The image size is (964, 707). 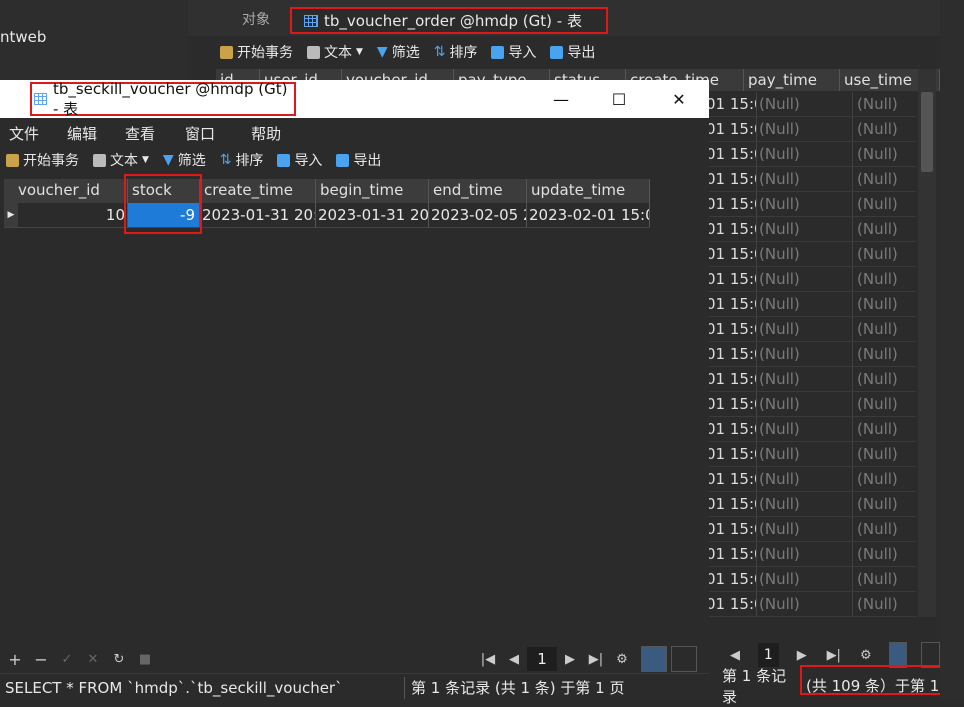 I want to click on column-header-pay-time: pay_time, so click(x=792, y=80).